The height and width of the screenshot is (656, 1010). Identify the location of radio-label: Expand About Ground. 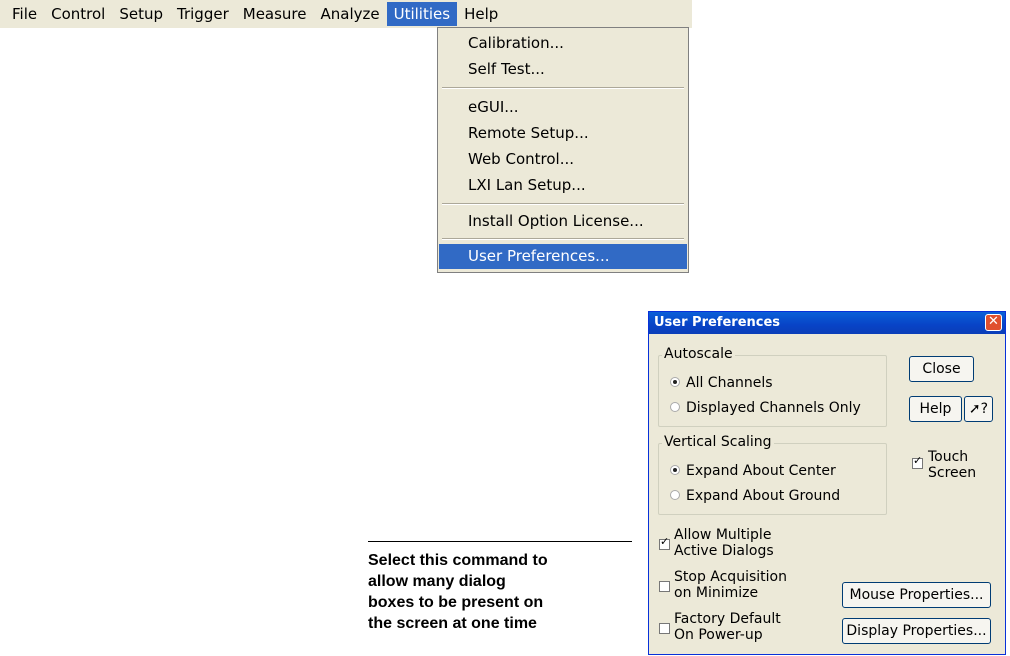
(763, 496).